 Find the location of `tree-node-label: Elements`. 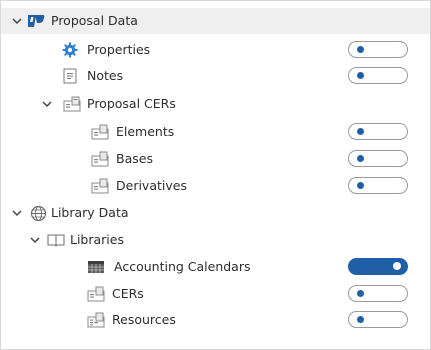

tree-node-label: Elements is located at coordinates (145, 131).